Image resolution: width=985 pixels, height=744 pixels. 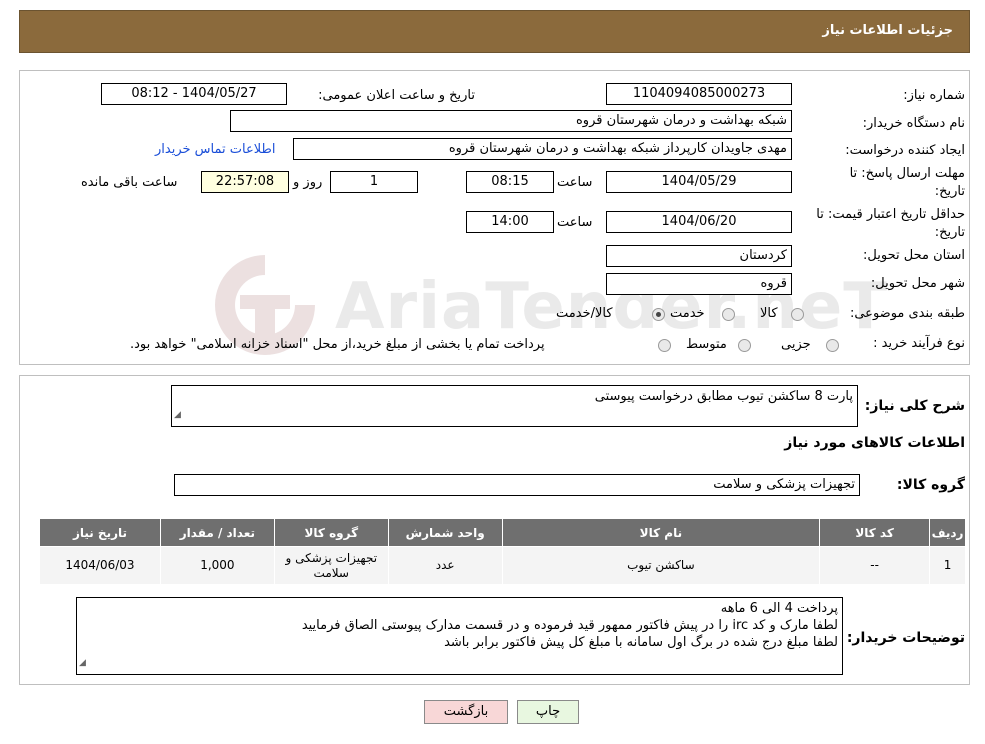 What do you see at coordinates (584, 313) in the screenshot?
I see `category-option-goods-service: کالا/خدمت` at bounding box center [584, 313].